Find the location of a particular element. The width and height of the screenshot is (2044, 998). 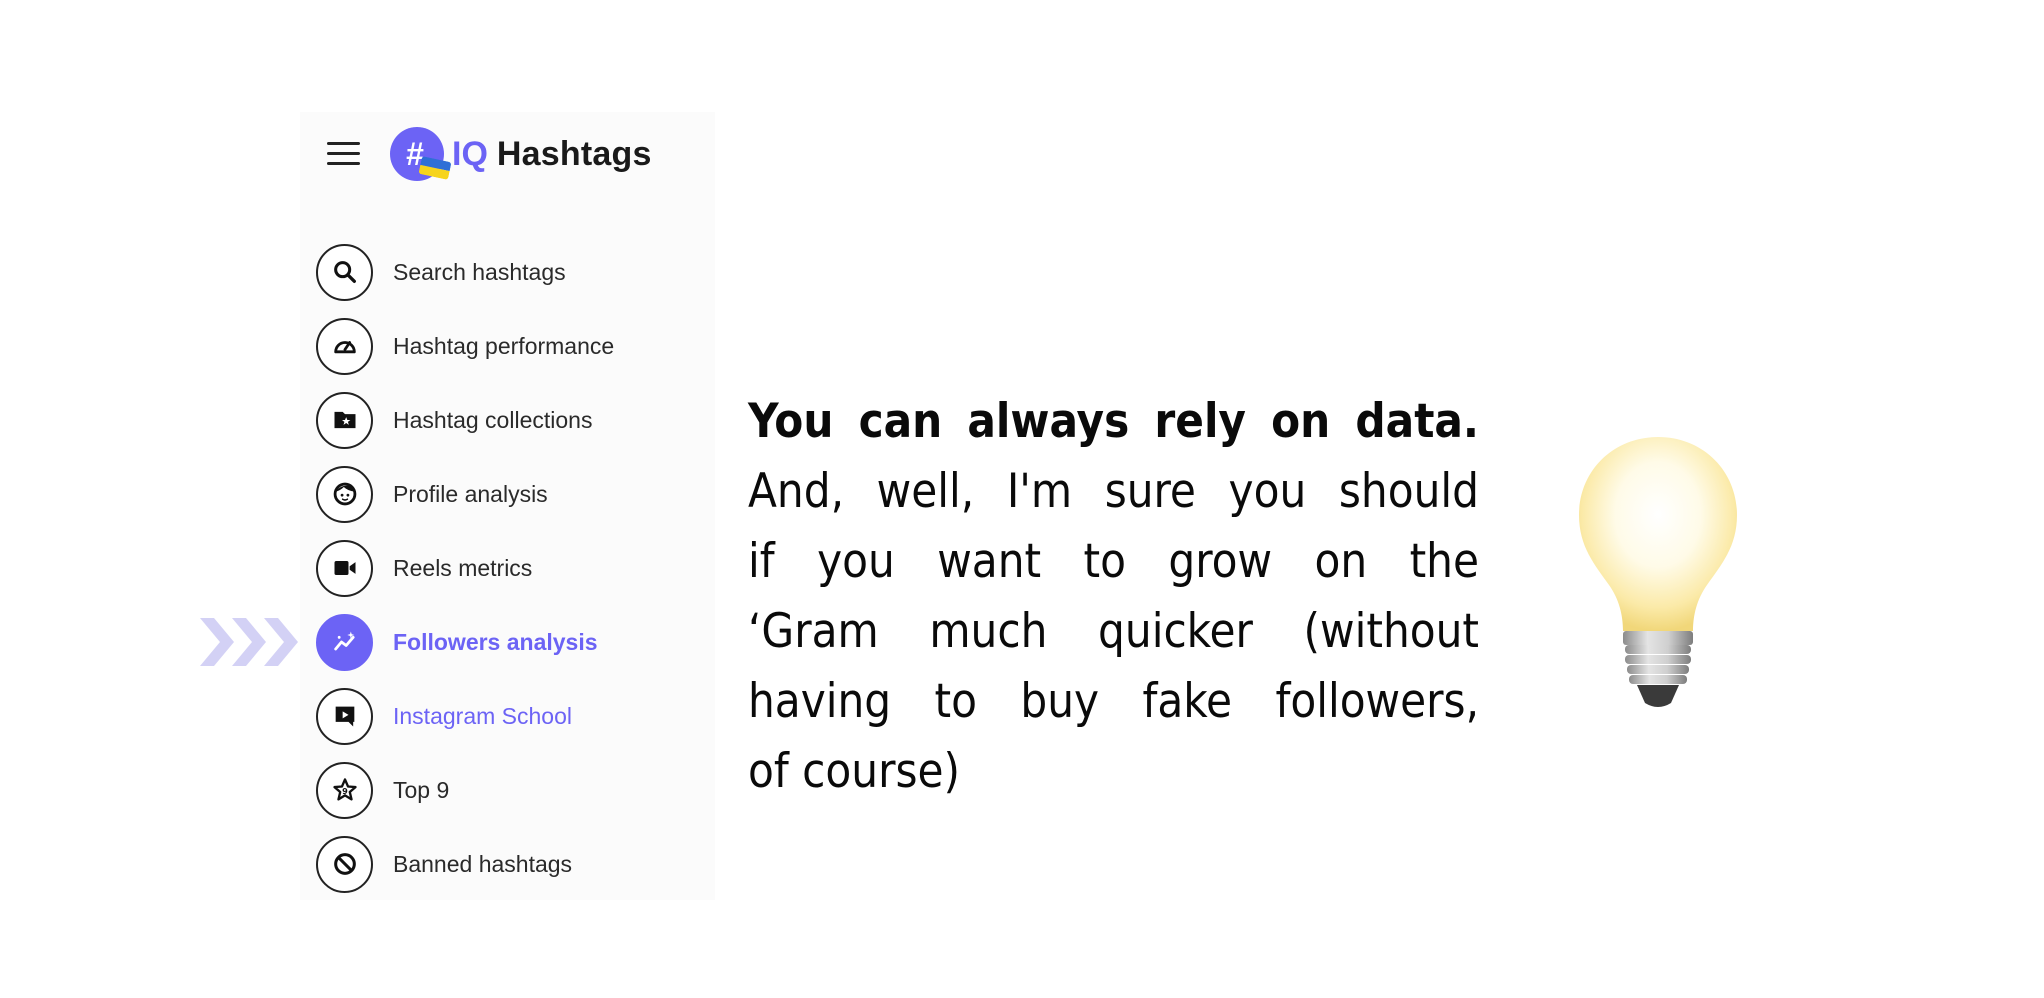

headline-line: You can always rely on data. is located at coordinates (1113, 421).